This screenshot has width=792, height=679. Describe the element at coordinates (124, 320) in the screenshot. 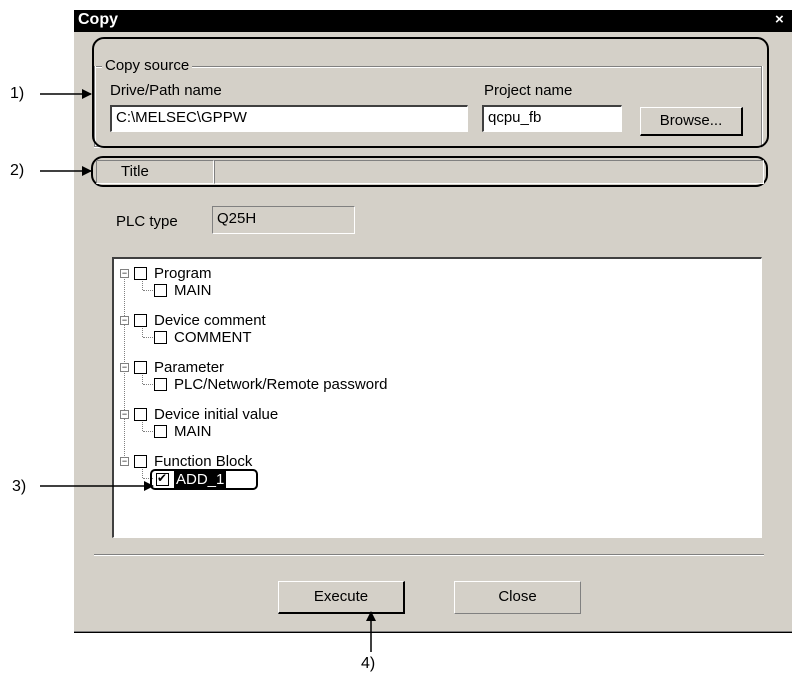

I see `expand-toggle-device-comment: −` at that location.